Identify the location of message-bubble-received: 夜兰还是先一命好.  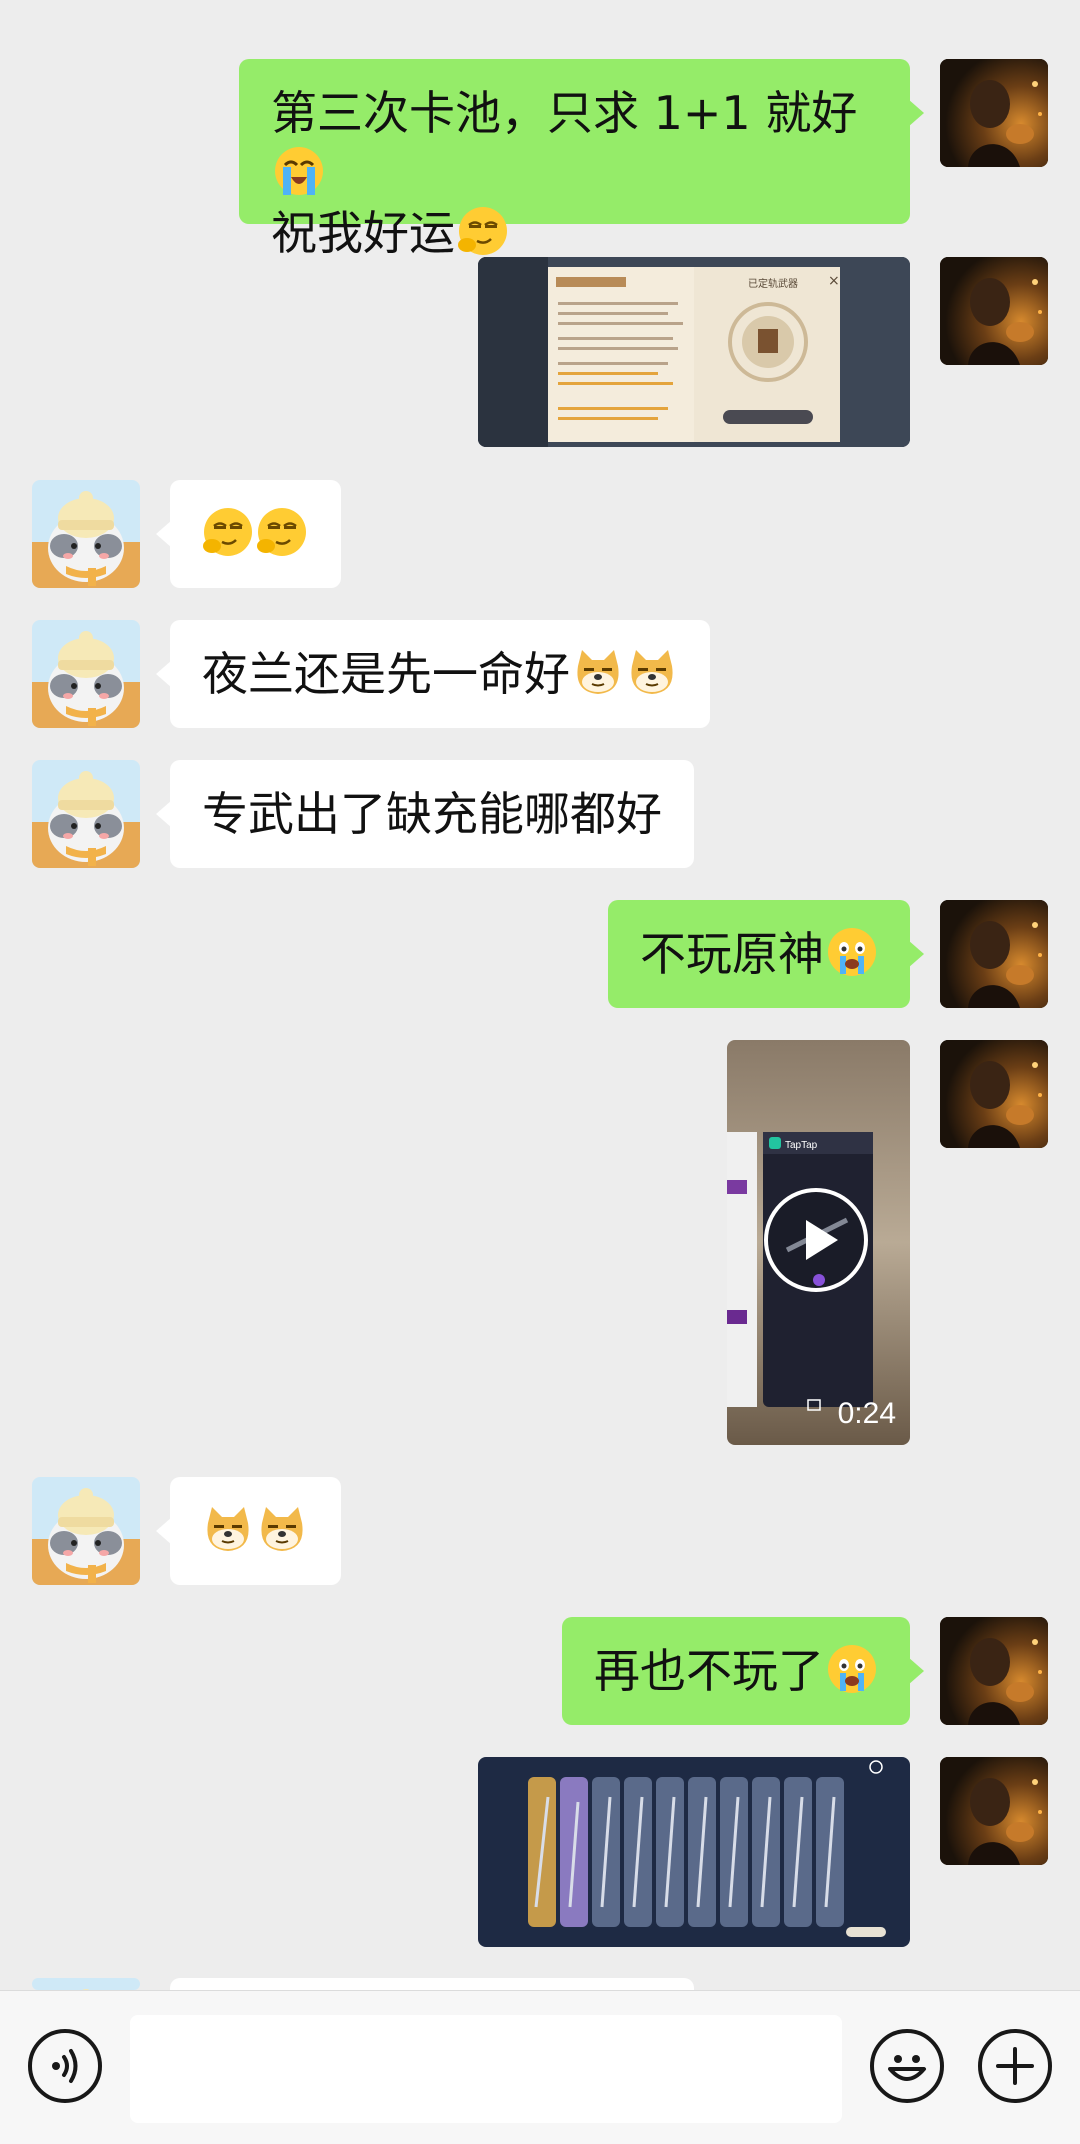
(433, 674).